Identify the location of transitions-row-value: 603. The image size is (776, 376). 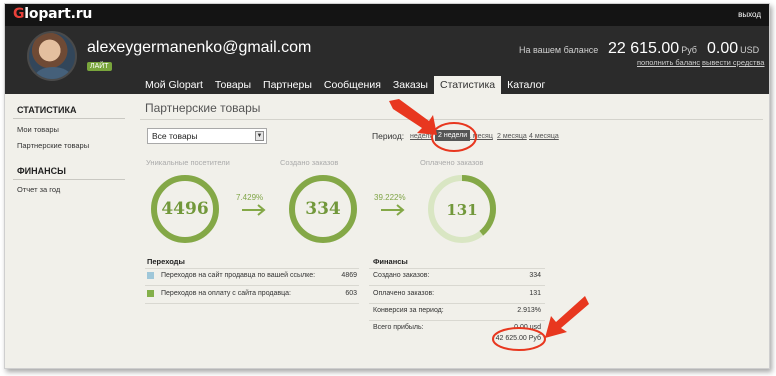
(351, 293).